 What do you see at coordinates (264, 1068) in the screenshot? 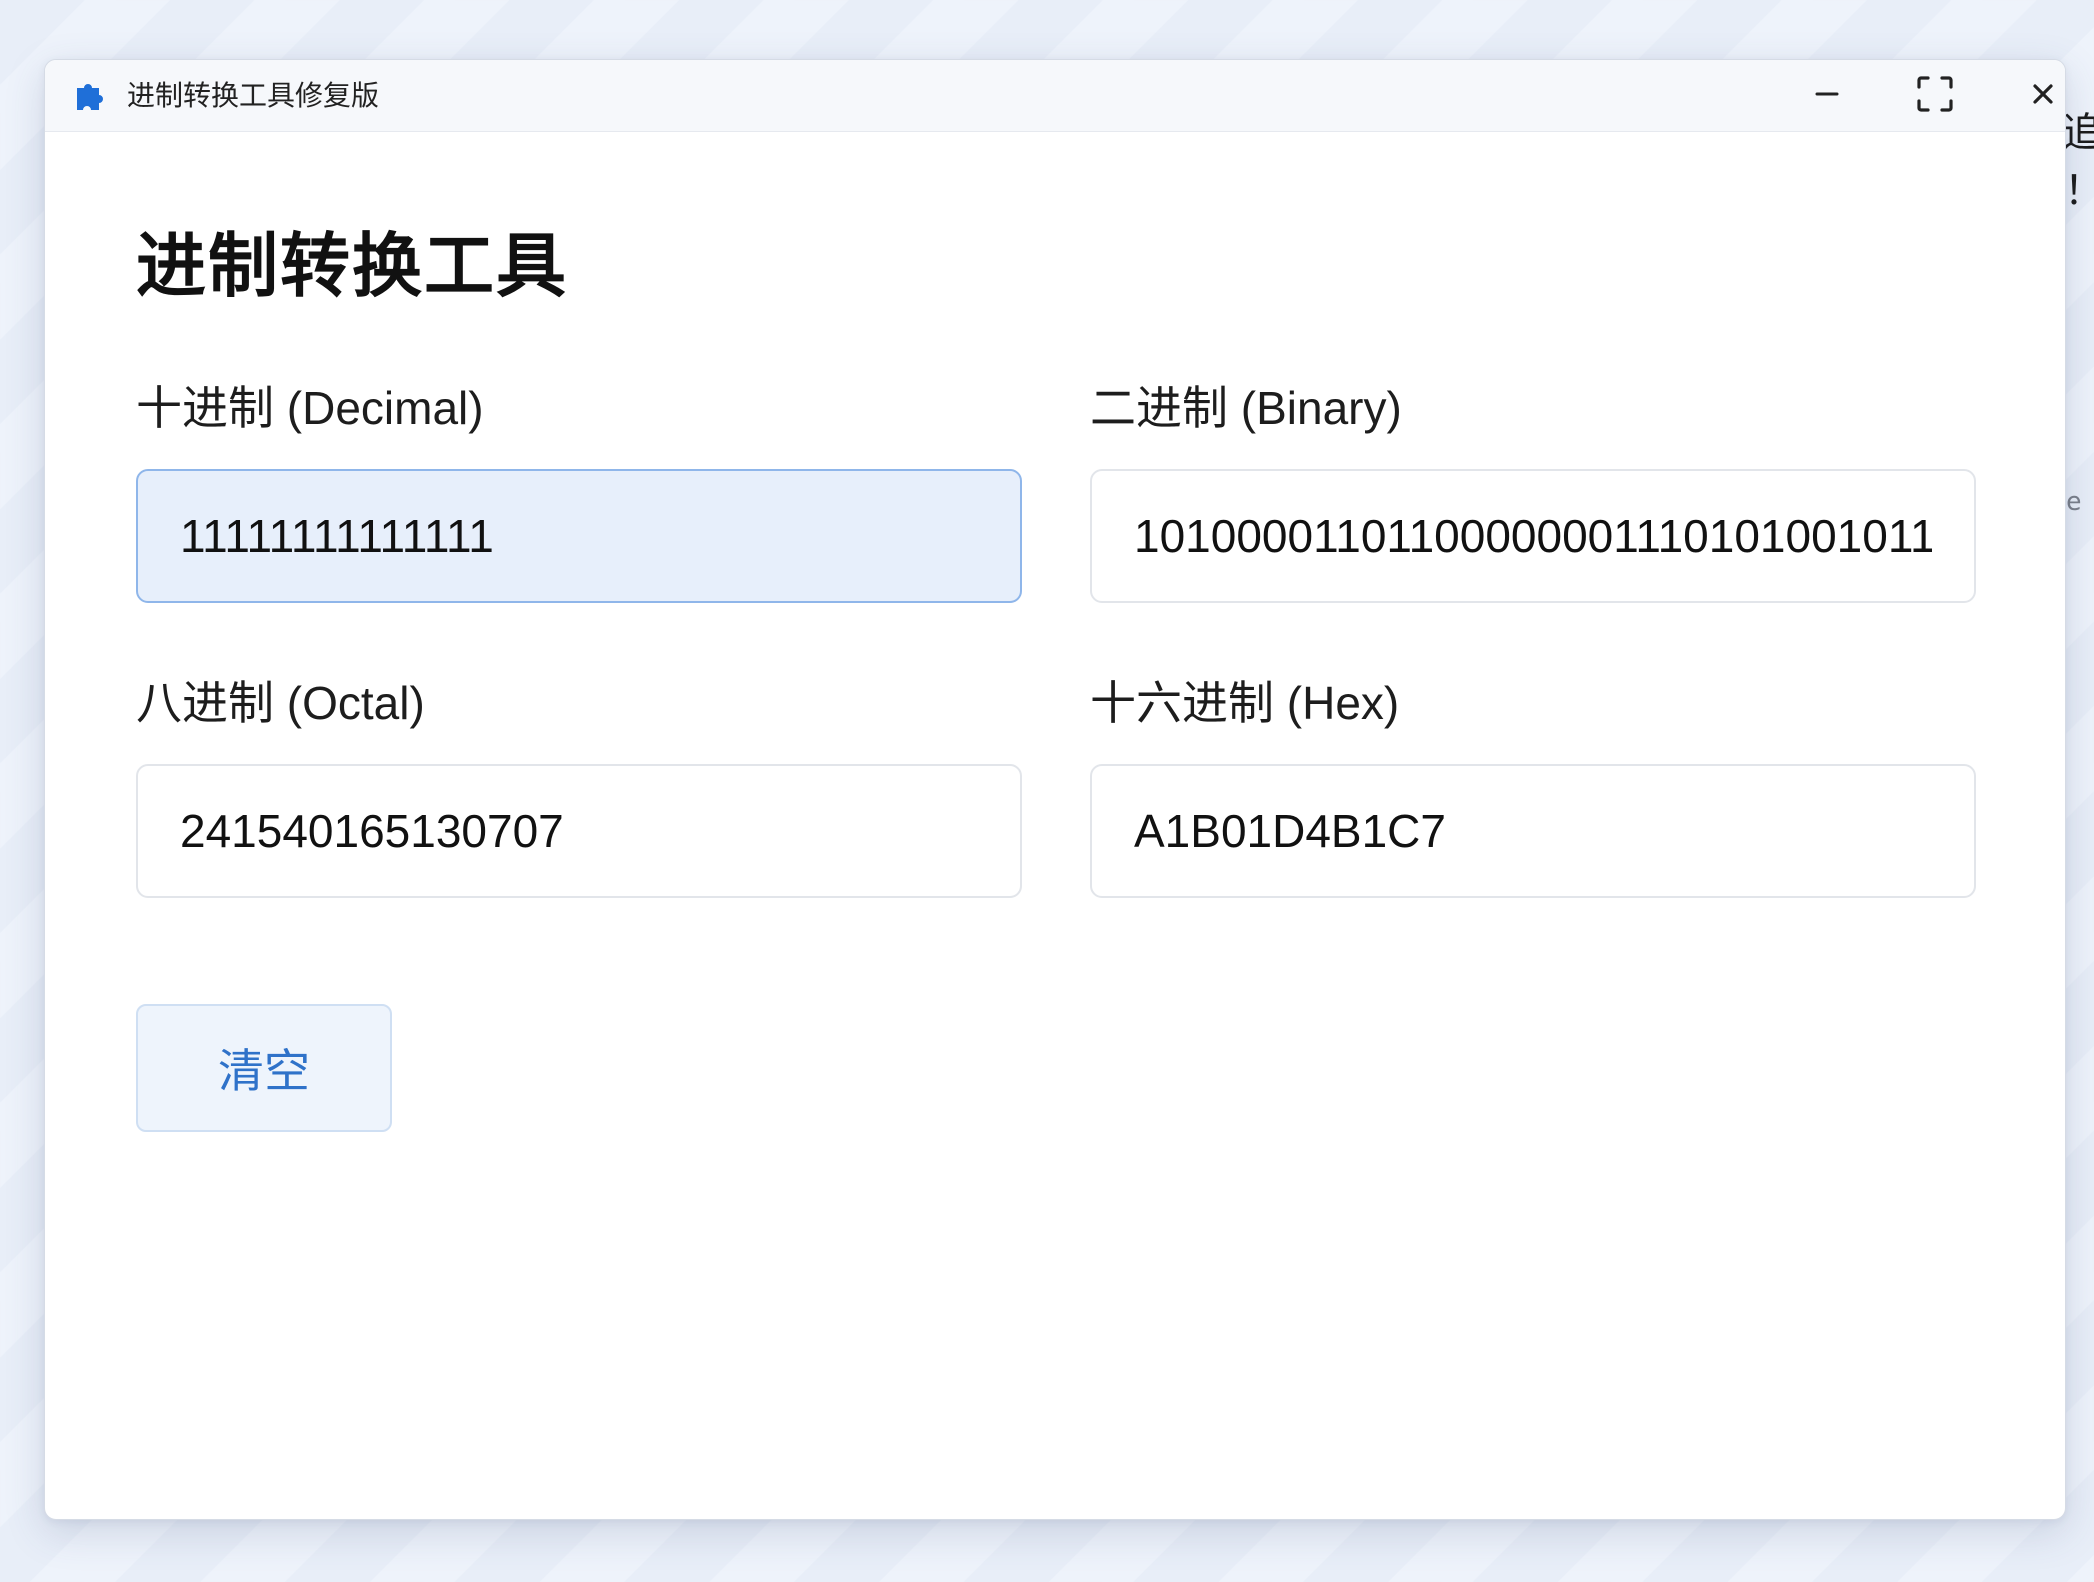
I see `clear-button: 清空` at bounding box center [264, 1068].